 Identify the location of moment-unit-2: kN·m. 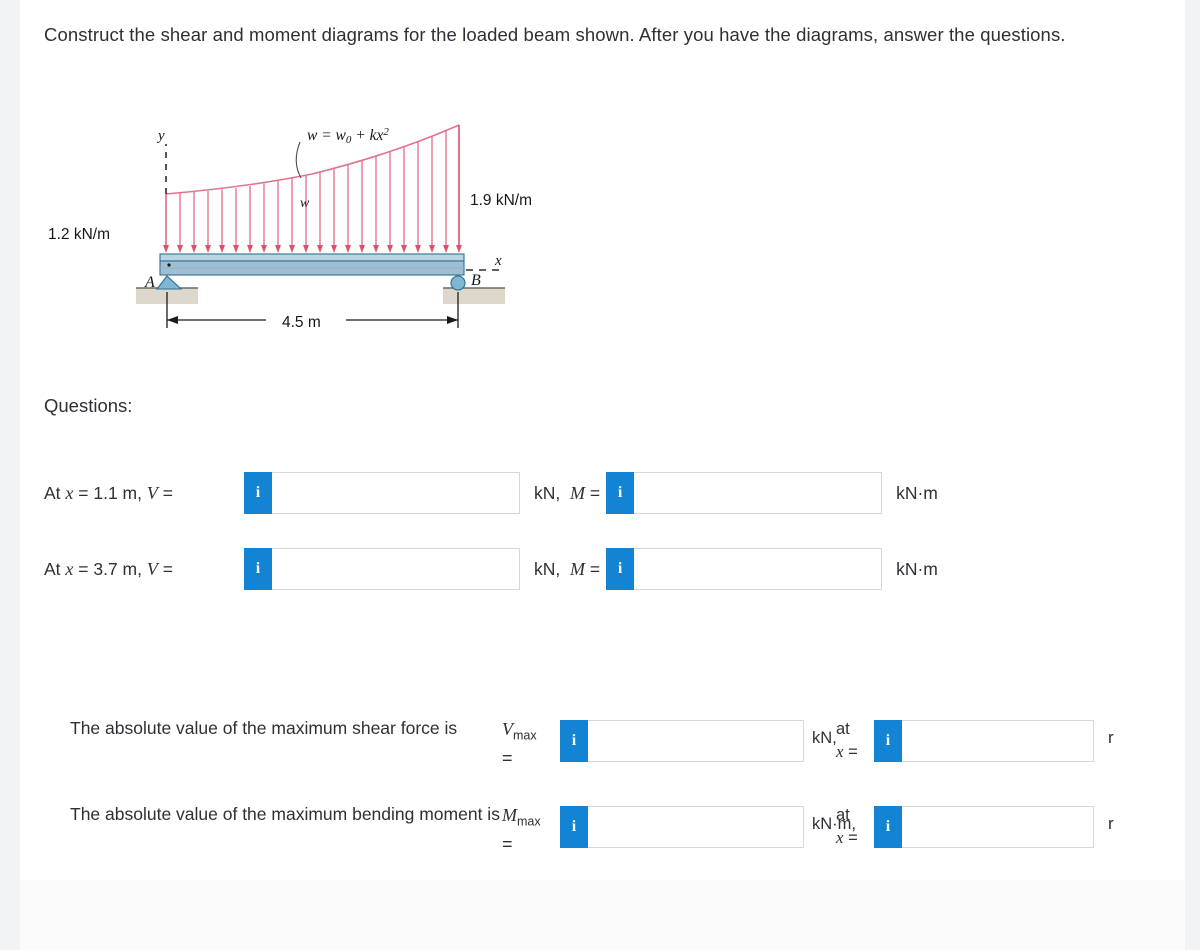
(917, 568).